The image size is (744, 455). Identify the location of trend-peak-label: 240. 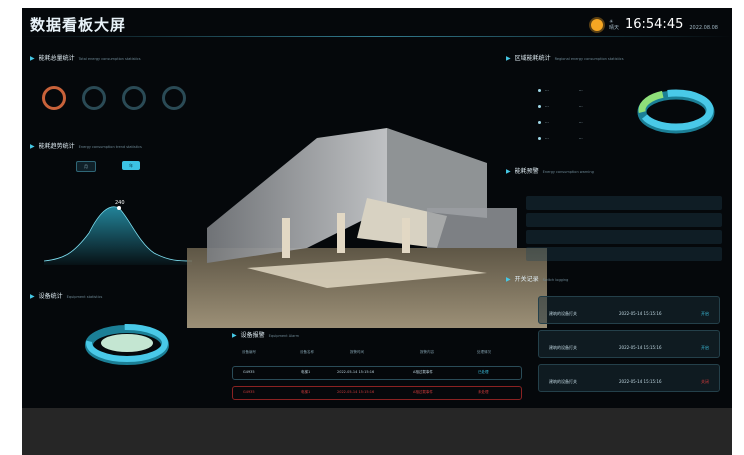
(120, 203).